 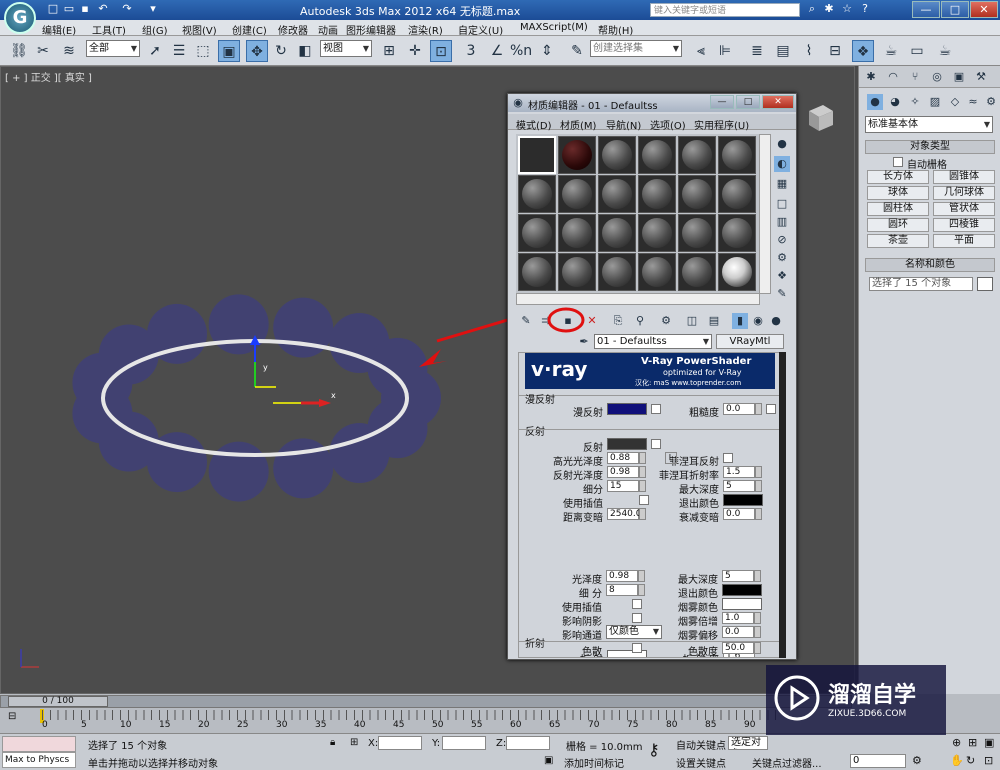 What do you see at coordinates (739, 514) in the screenshot?
I see `dim-distance-right-field: 0.0` at bounding box center [739, 514].